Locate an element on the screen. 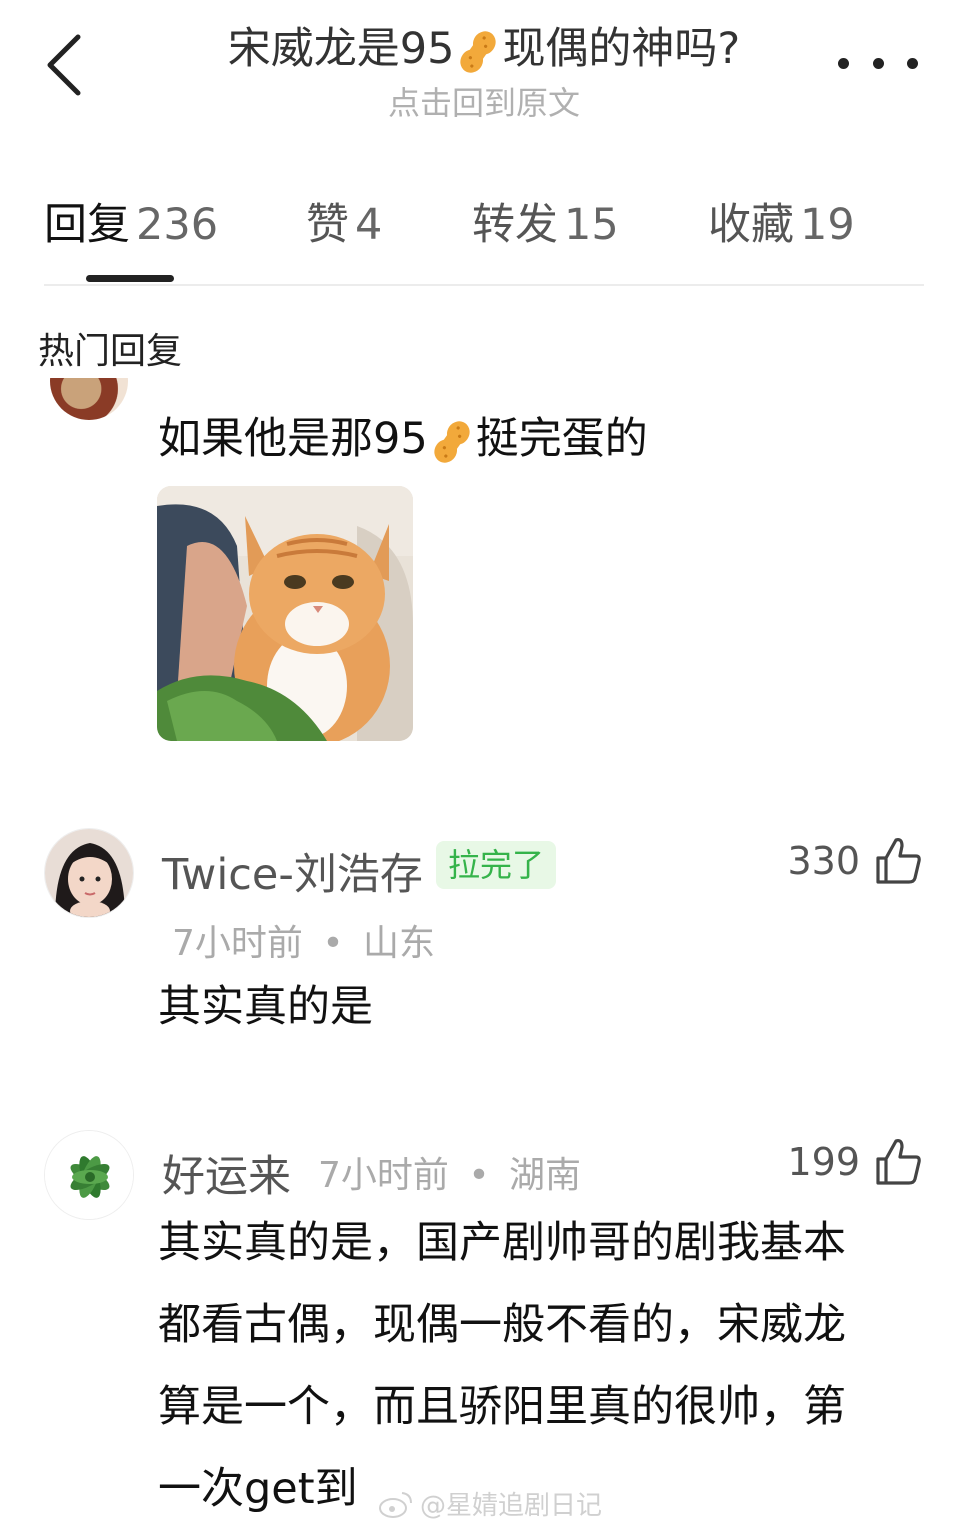 The height and width of the screenshot is (1527, 968). more-dots-icon is located at coordinates (878, 63).